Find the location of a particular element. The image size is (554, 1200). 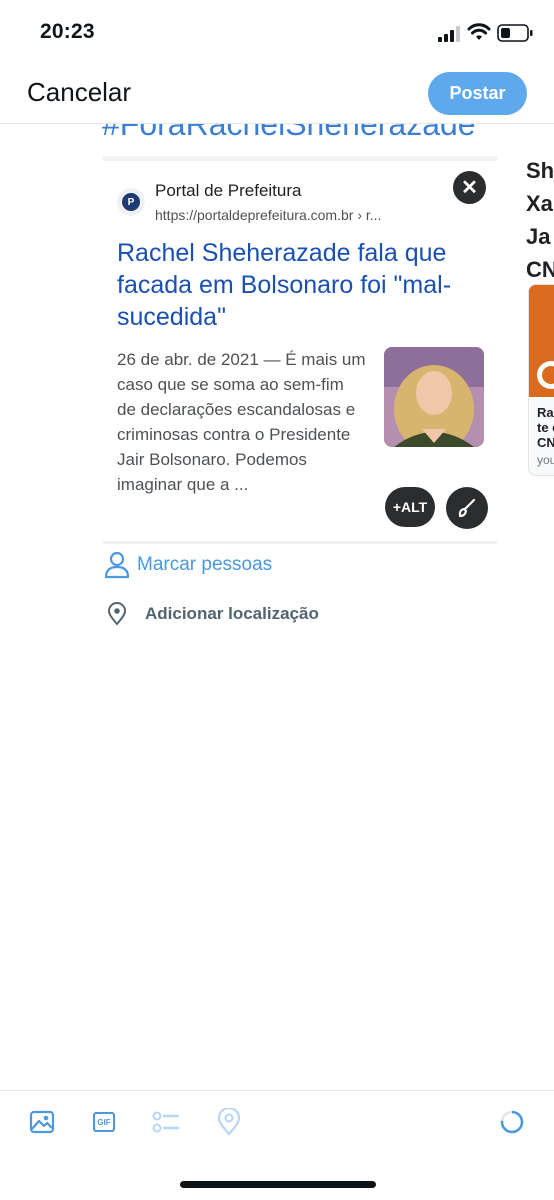

progress-ring-icon is located at coordinates (512, 1122).